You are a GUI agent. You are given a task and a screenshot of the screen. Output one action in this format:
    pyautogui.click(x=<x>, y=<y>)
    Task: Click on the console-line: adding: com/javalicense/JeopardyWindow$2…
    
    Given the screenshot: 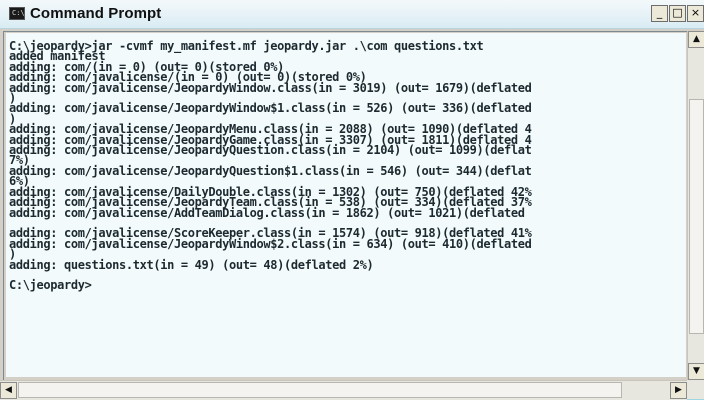 What is the action you would take?
    pyautogui.click(x=270, y=243)
    